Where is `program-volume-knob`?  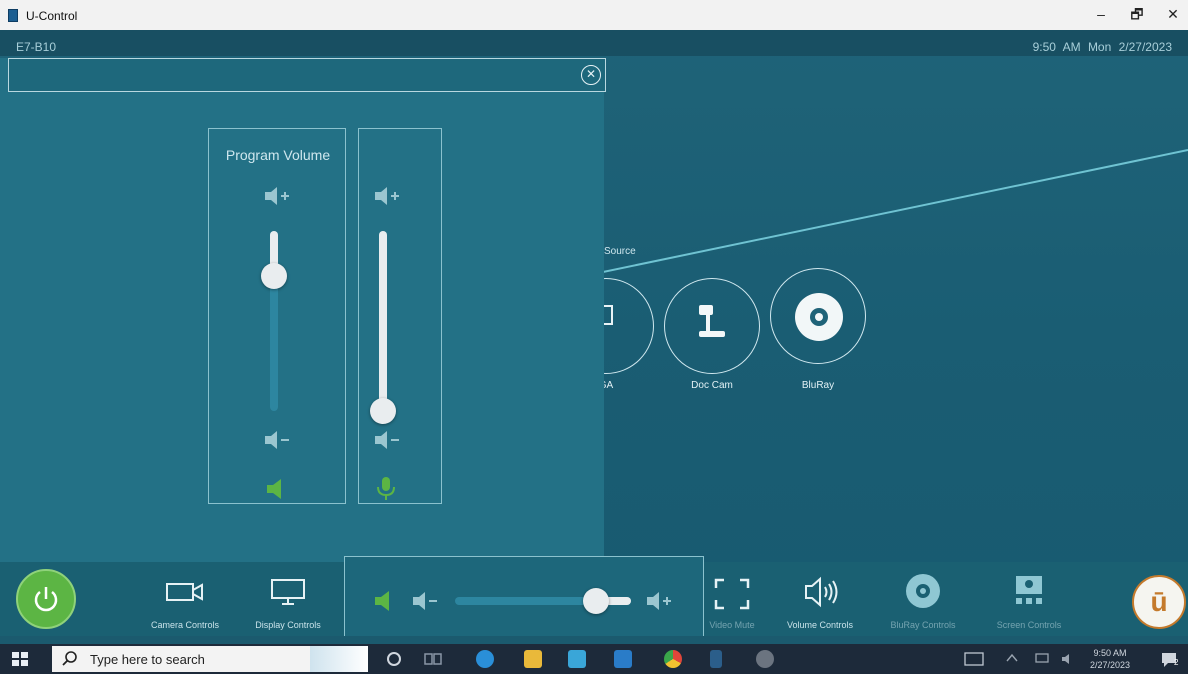
program-volume-knob is located at coordinates (274, 276).